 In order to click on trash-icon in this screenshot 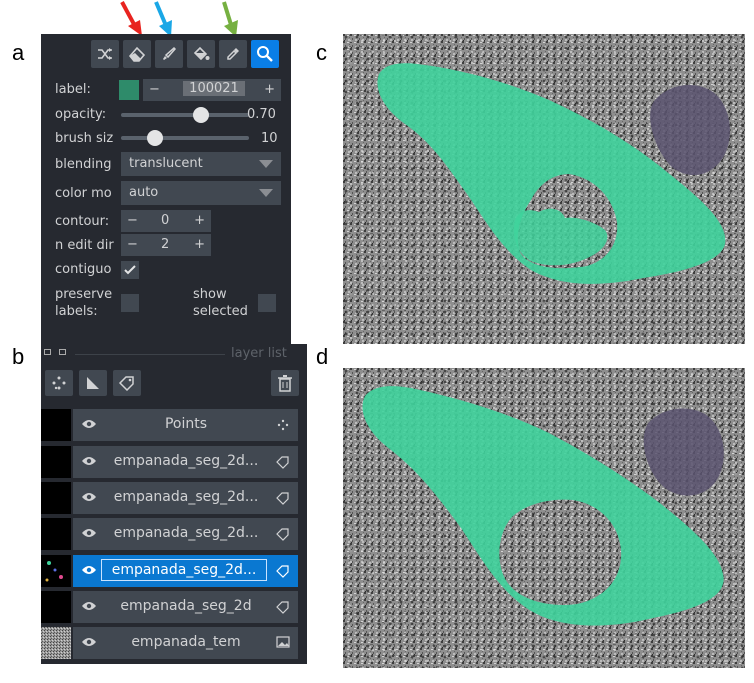, I will do `click(285, 383)`.